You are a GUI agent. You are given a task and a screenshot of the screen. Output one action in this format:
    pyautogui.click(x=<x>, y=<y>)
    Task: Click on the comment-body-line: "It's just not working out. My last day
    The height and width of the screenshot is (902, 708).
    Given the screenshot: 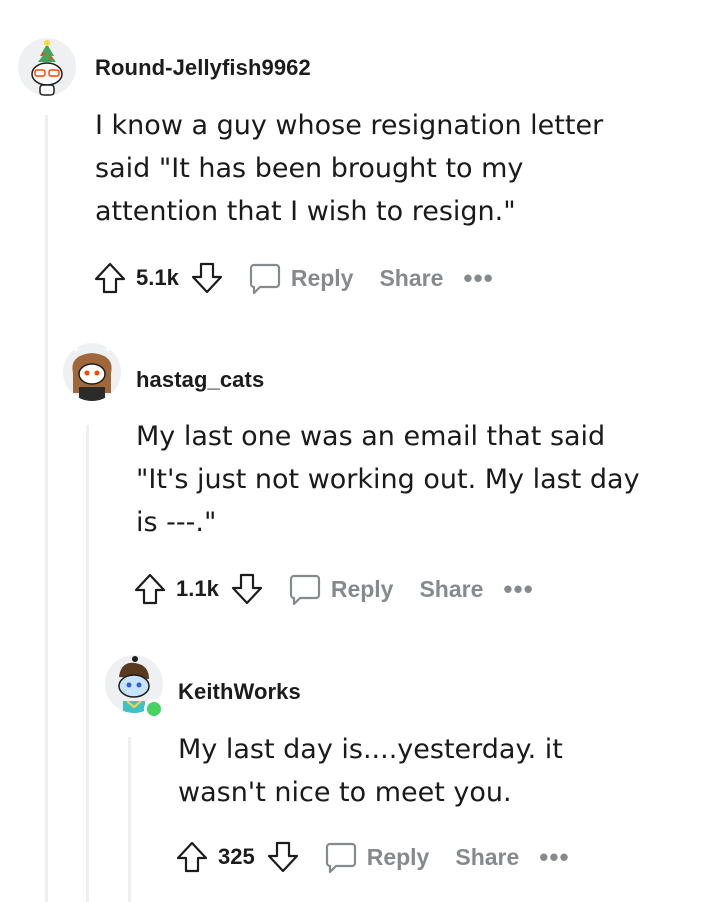 What is the action you would take?
    pyautogui.click(x=388, y=479)
    